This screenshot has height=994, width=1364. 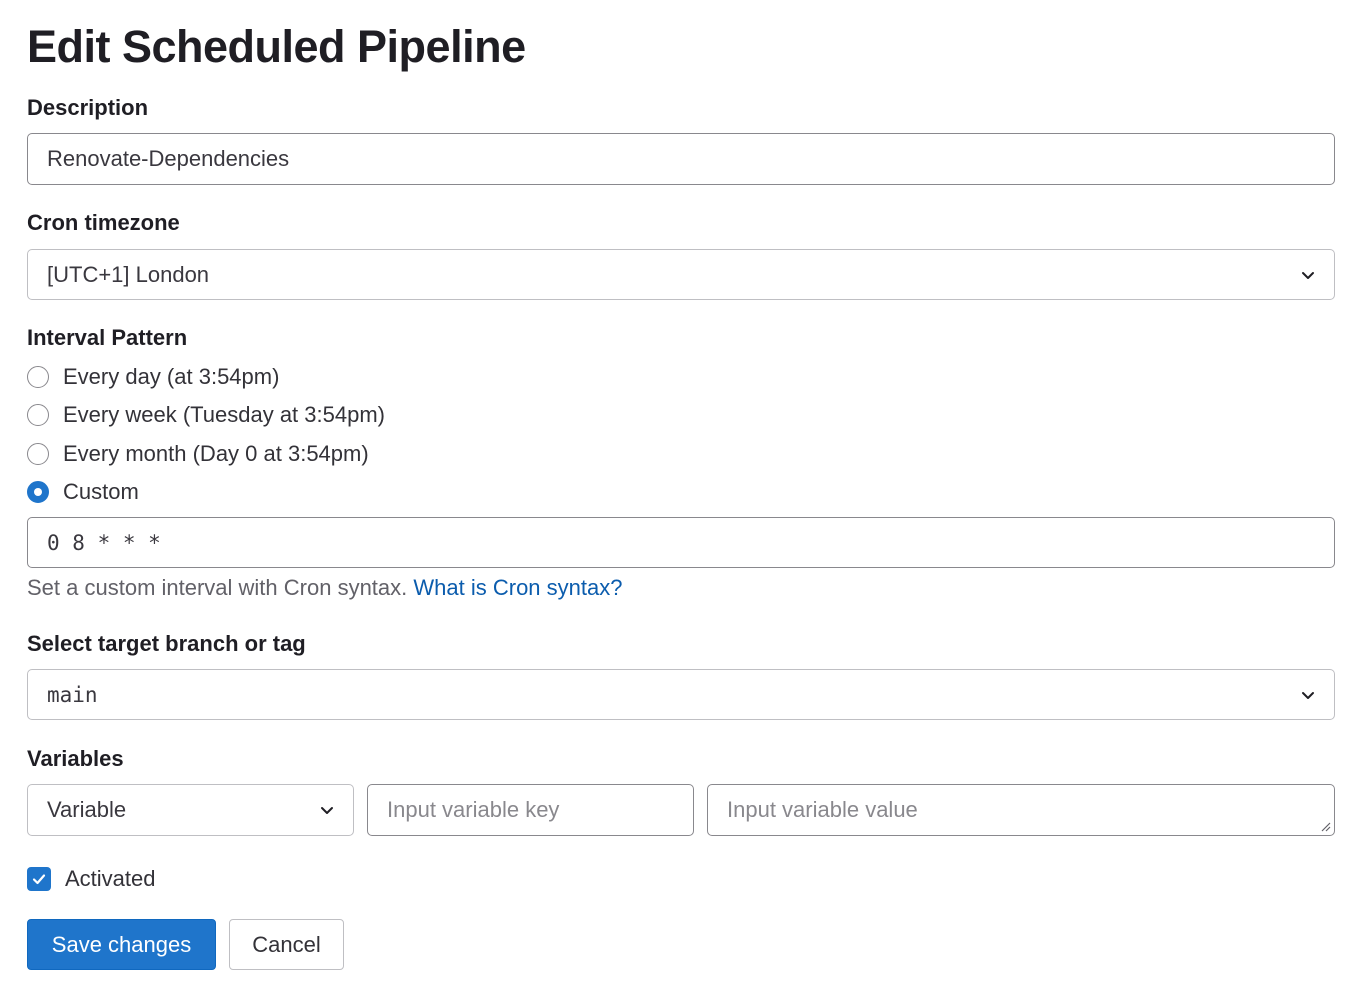 I want to click on interval-option-monthly: Every month (Day 0 at 3:54pm), so click(x=198, y=454).